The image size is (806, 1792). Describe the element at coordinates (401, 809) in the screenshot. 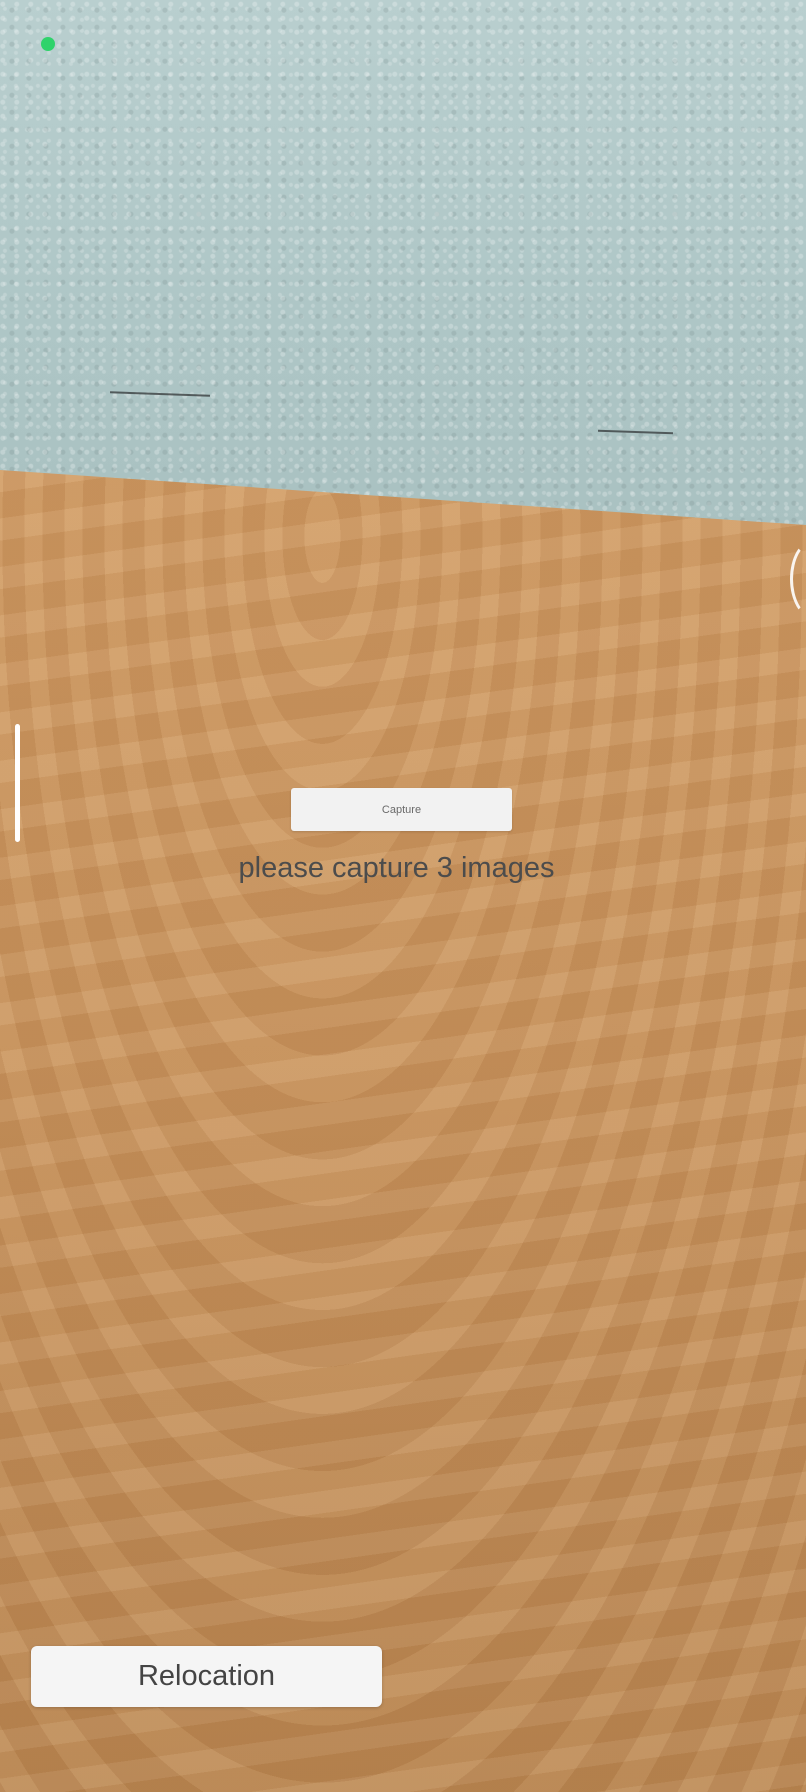

I see `capture-button: Capture` at that location.